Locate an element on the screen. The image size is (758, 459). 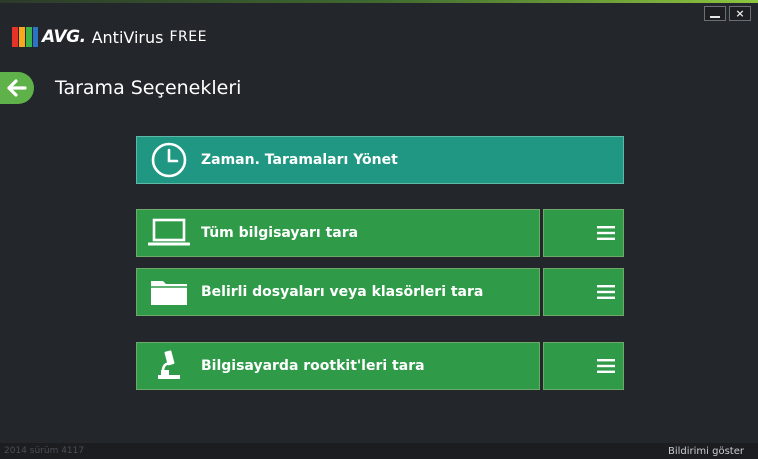
minimize-icon is located at coordinates (715, 17).